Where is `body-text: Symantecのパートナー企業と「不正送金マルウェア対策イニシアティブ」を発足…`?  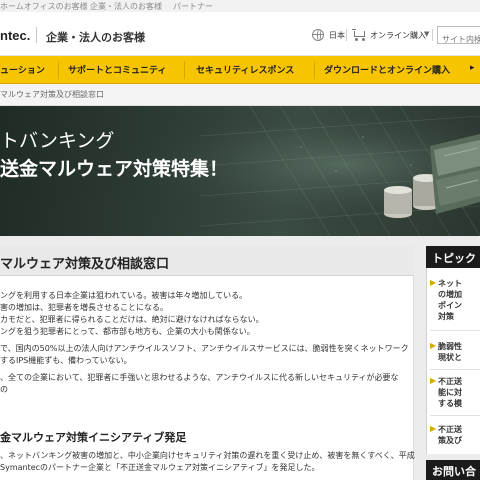 body-text: Symantecのパートナー企業と「不正送金マルウェア対策イニシアティブ」を発足… is located at coordinates (160, 467).